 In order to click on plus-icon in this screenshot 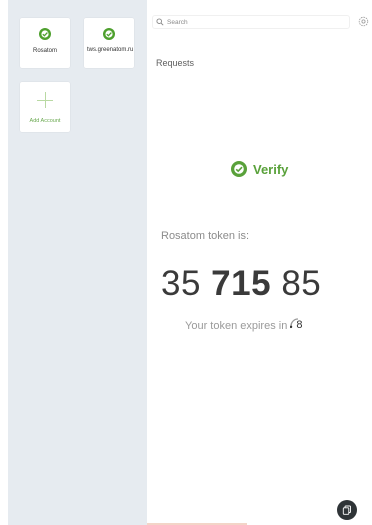, I will do `click(45, 100)`.